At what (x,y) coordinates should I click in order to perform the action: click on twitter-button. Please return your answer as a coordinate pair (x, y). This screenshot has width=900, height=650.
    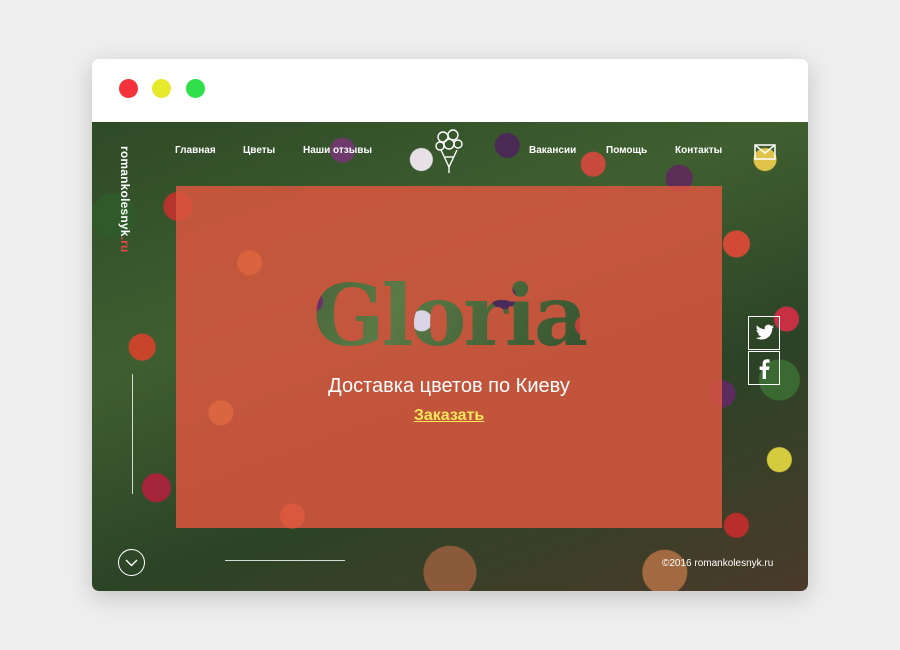
    Looking at the image, I should click on (764, 333).